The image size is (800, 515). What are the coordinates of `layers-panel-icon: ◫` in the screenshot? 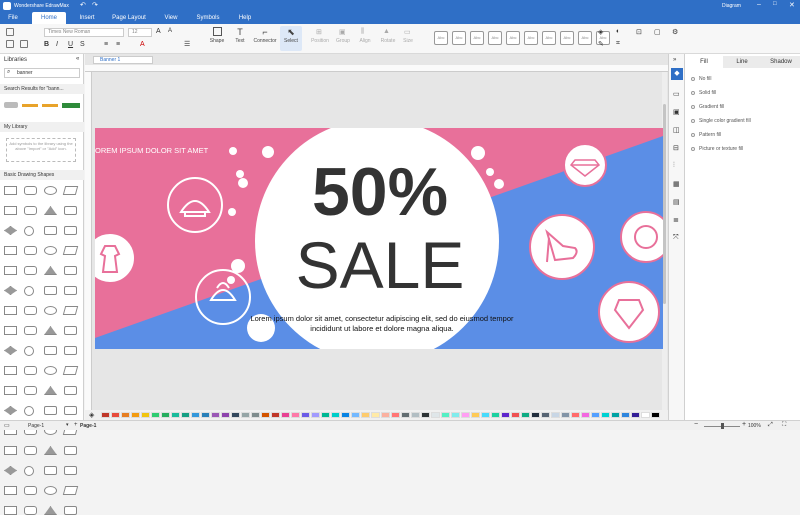 It's located at (676, 130).